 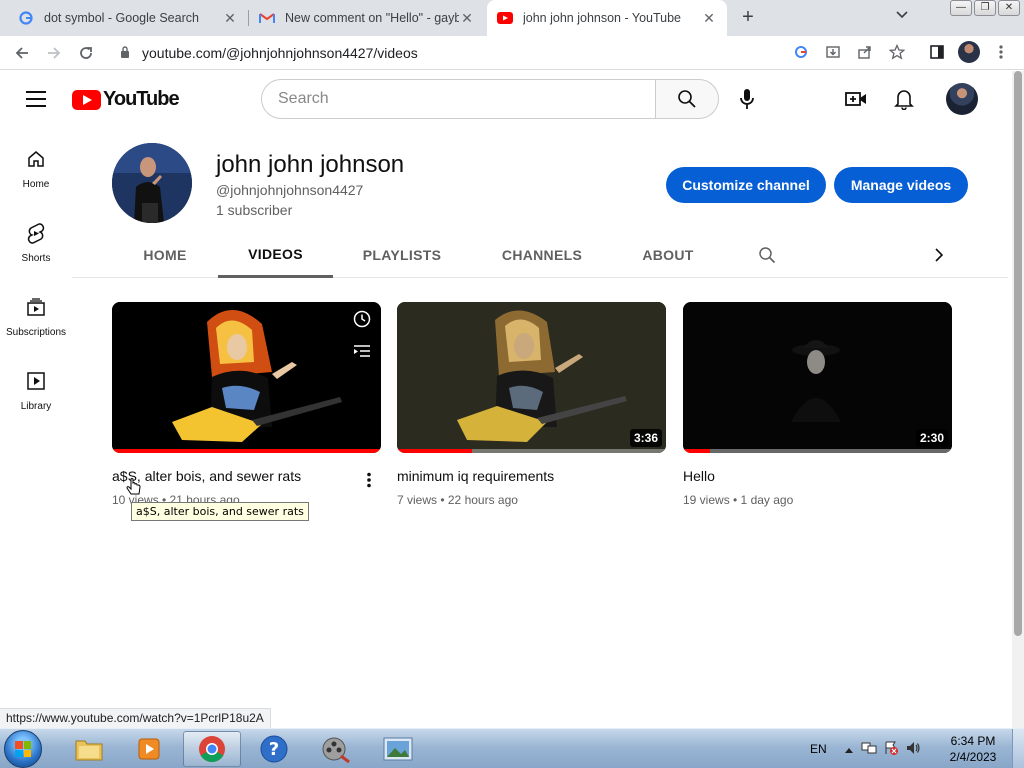 What do you see at coordinates (891, 749) in the screenshot?
I see `action-center-icon` at bounding box center [891, 749].